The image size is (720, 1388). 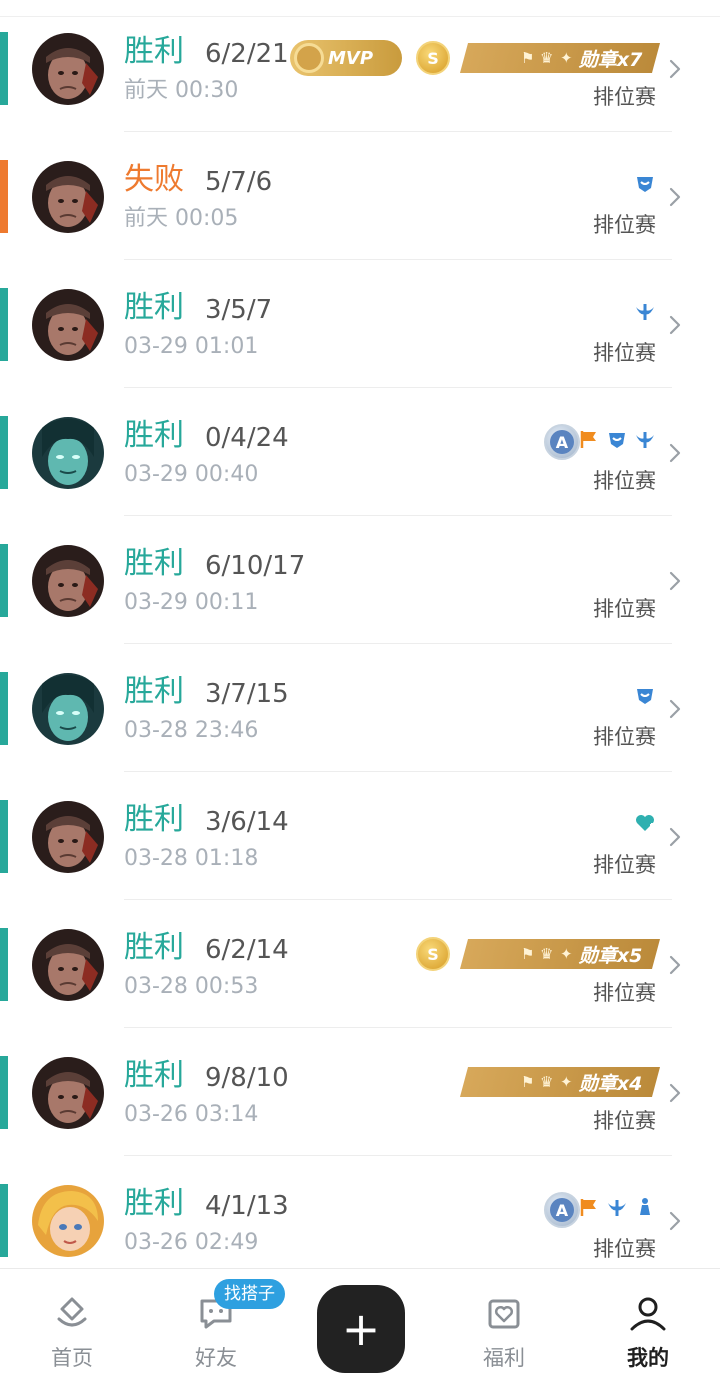 I want to click on match-row: 胜利 6/10/17 03-29 00:11 排位赛, so click(x=360, y=580).